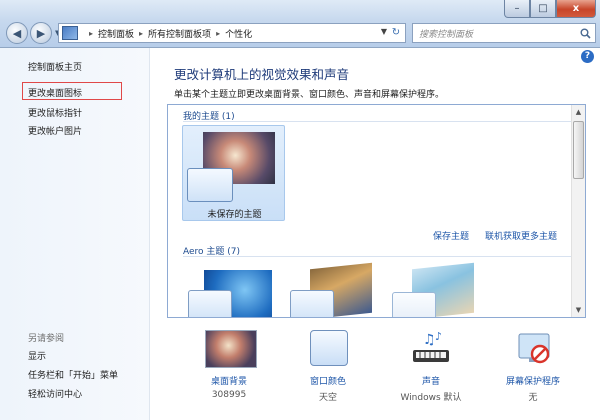 The height and width of the screenshot is (420, 600). What do you see at coordinates (73, 374) in the screenshot?
I see `see-also-taskbar-start-menu: 任务栏和「开始」菜单` at bounding box center [73, 374].